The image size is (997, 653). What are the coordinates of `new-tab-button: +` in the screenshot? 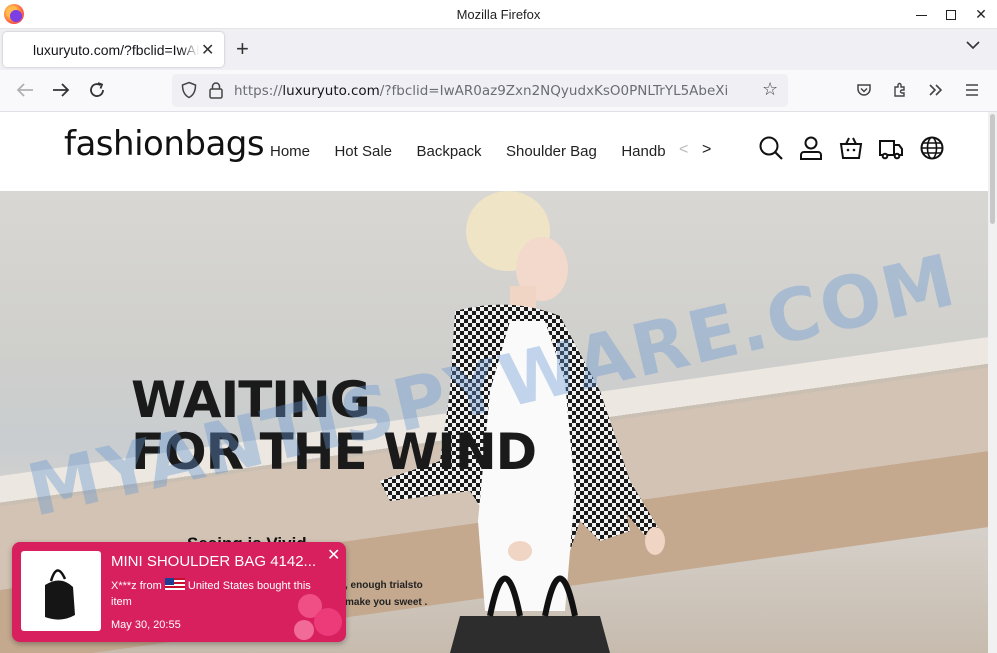 It's located at (242, 49).